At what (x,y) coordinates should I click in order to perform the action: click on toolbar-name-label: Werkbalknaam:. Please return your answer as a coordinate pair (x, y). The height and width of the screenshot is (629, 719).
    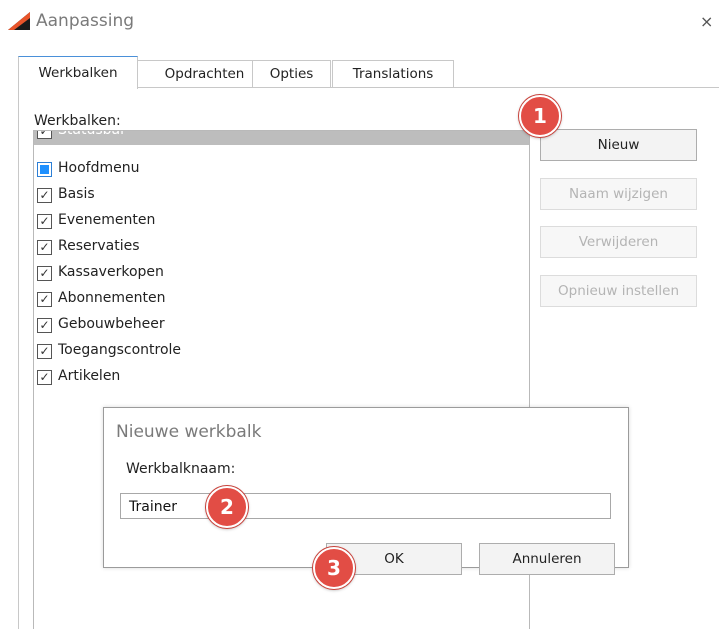
    Looking at the image, I should click on (181, 469).